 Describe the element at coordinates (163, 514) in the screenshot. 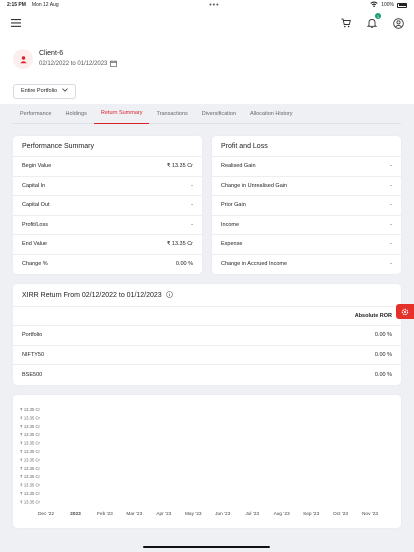

I see `x-tick-label: Apr '23` at that location.